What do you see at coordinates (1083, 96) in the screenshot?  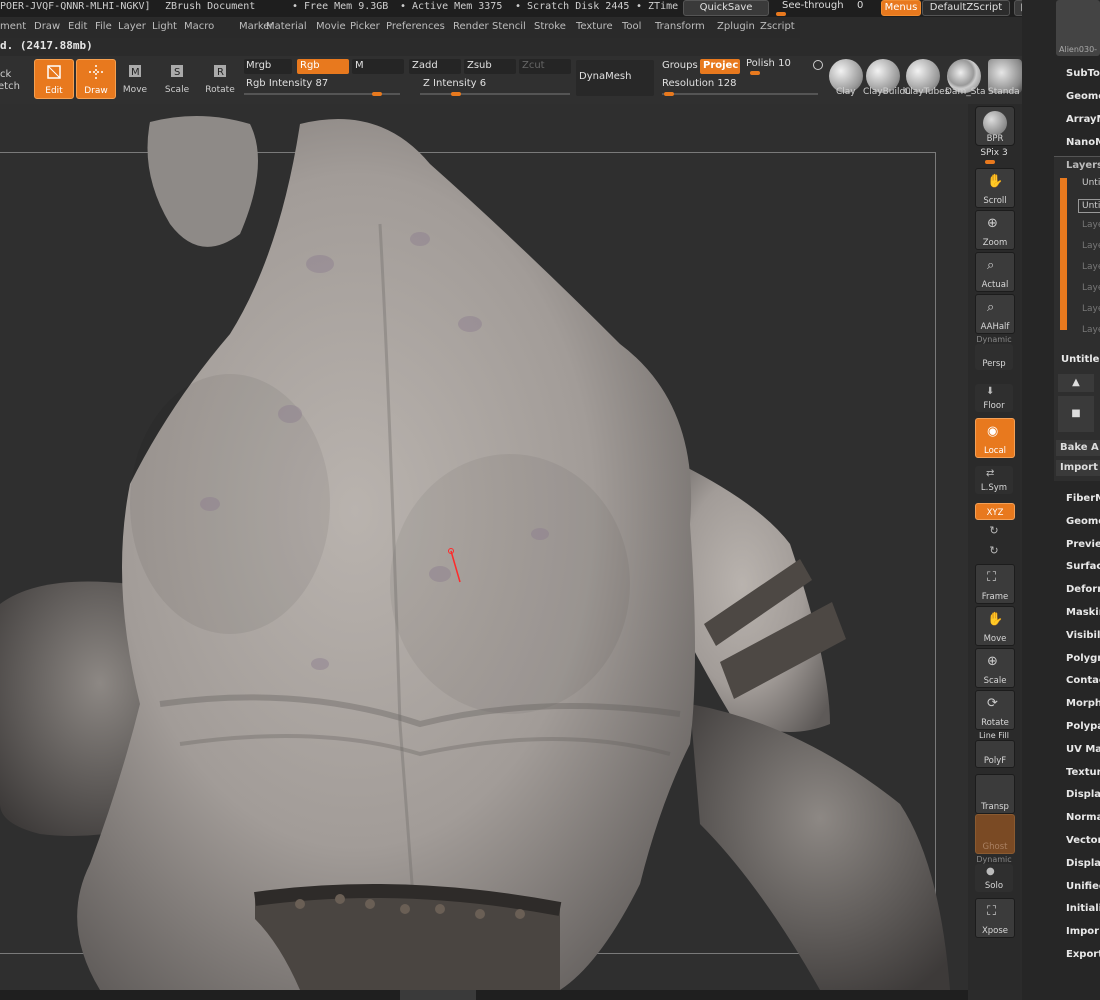 I see `panel-item-1: Geome` at bounding box center [1083, 96].